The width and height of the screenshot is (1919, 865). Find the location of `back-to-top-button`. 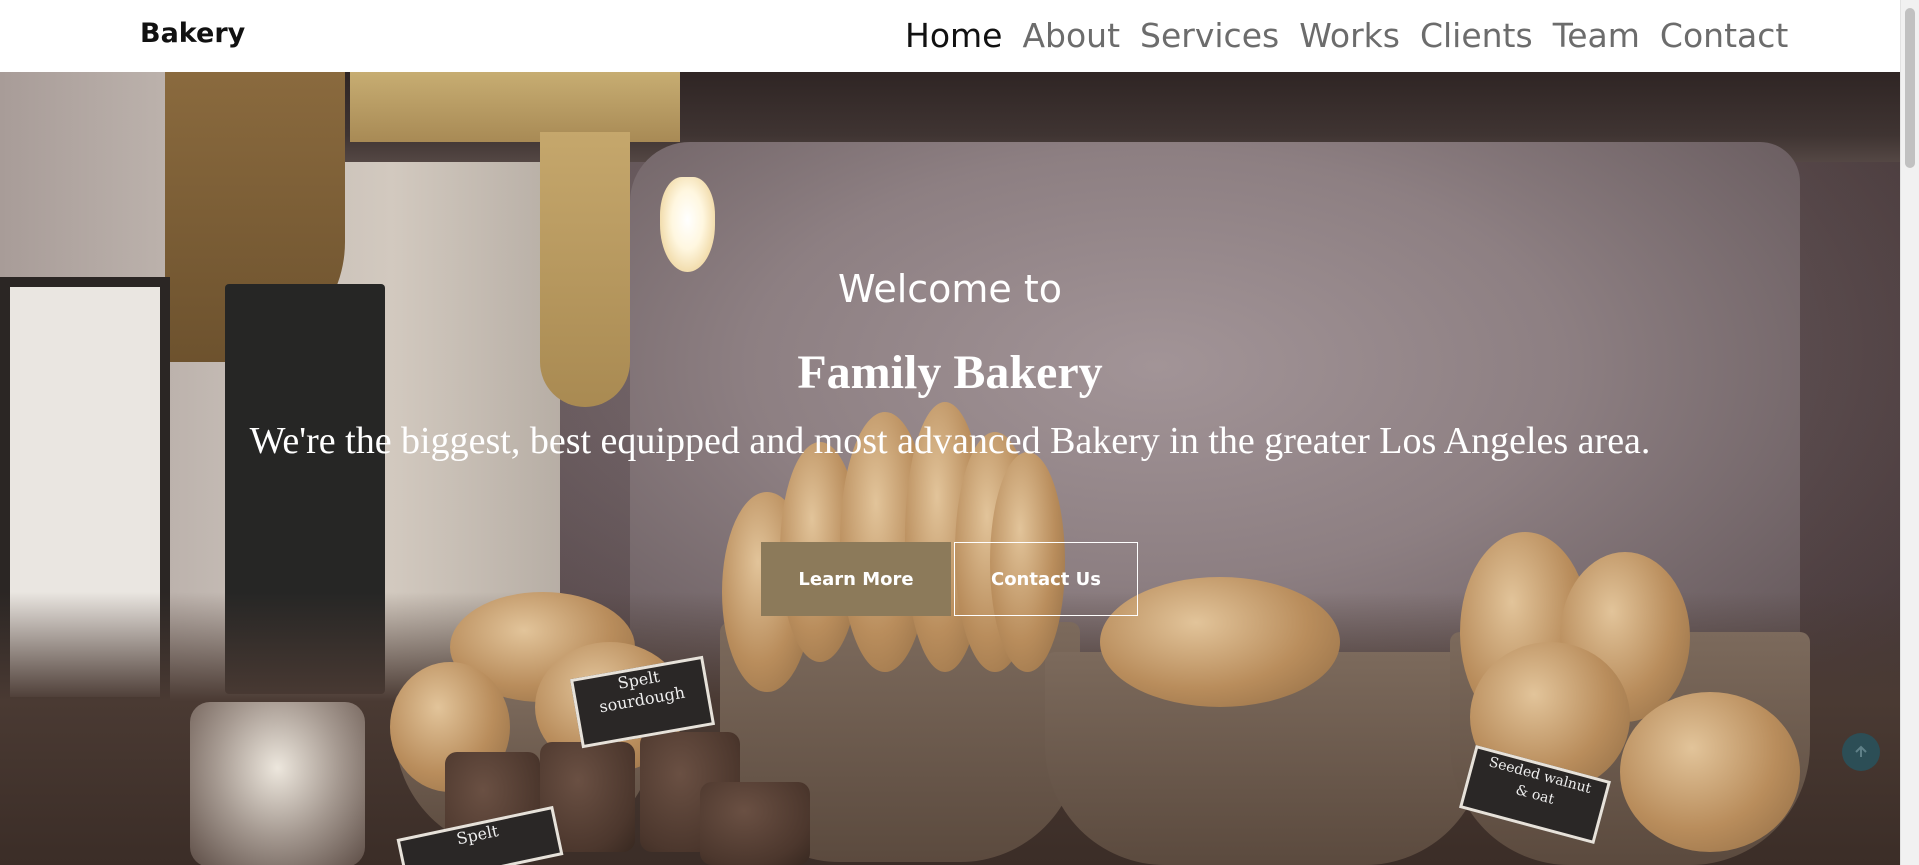

back-to-top-button is located at coordinates (1861, 752).